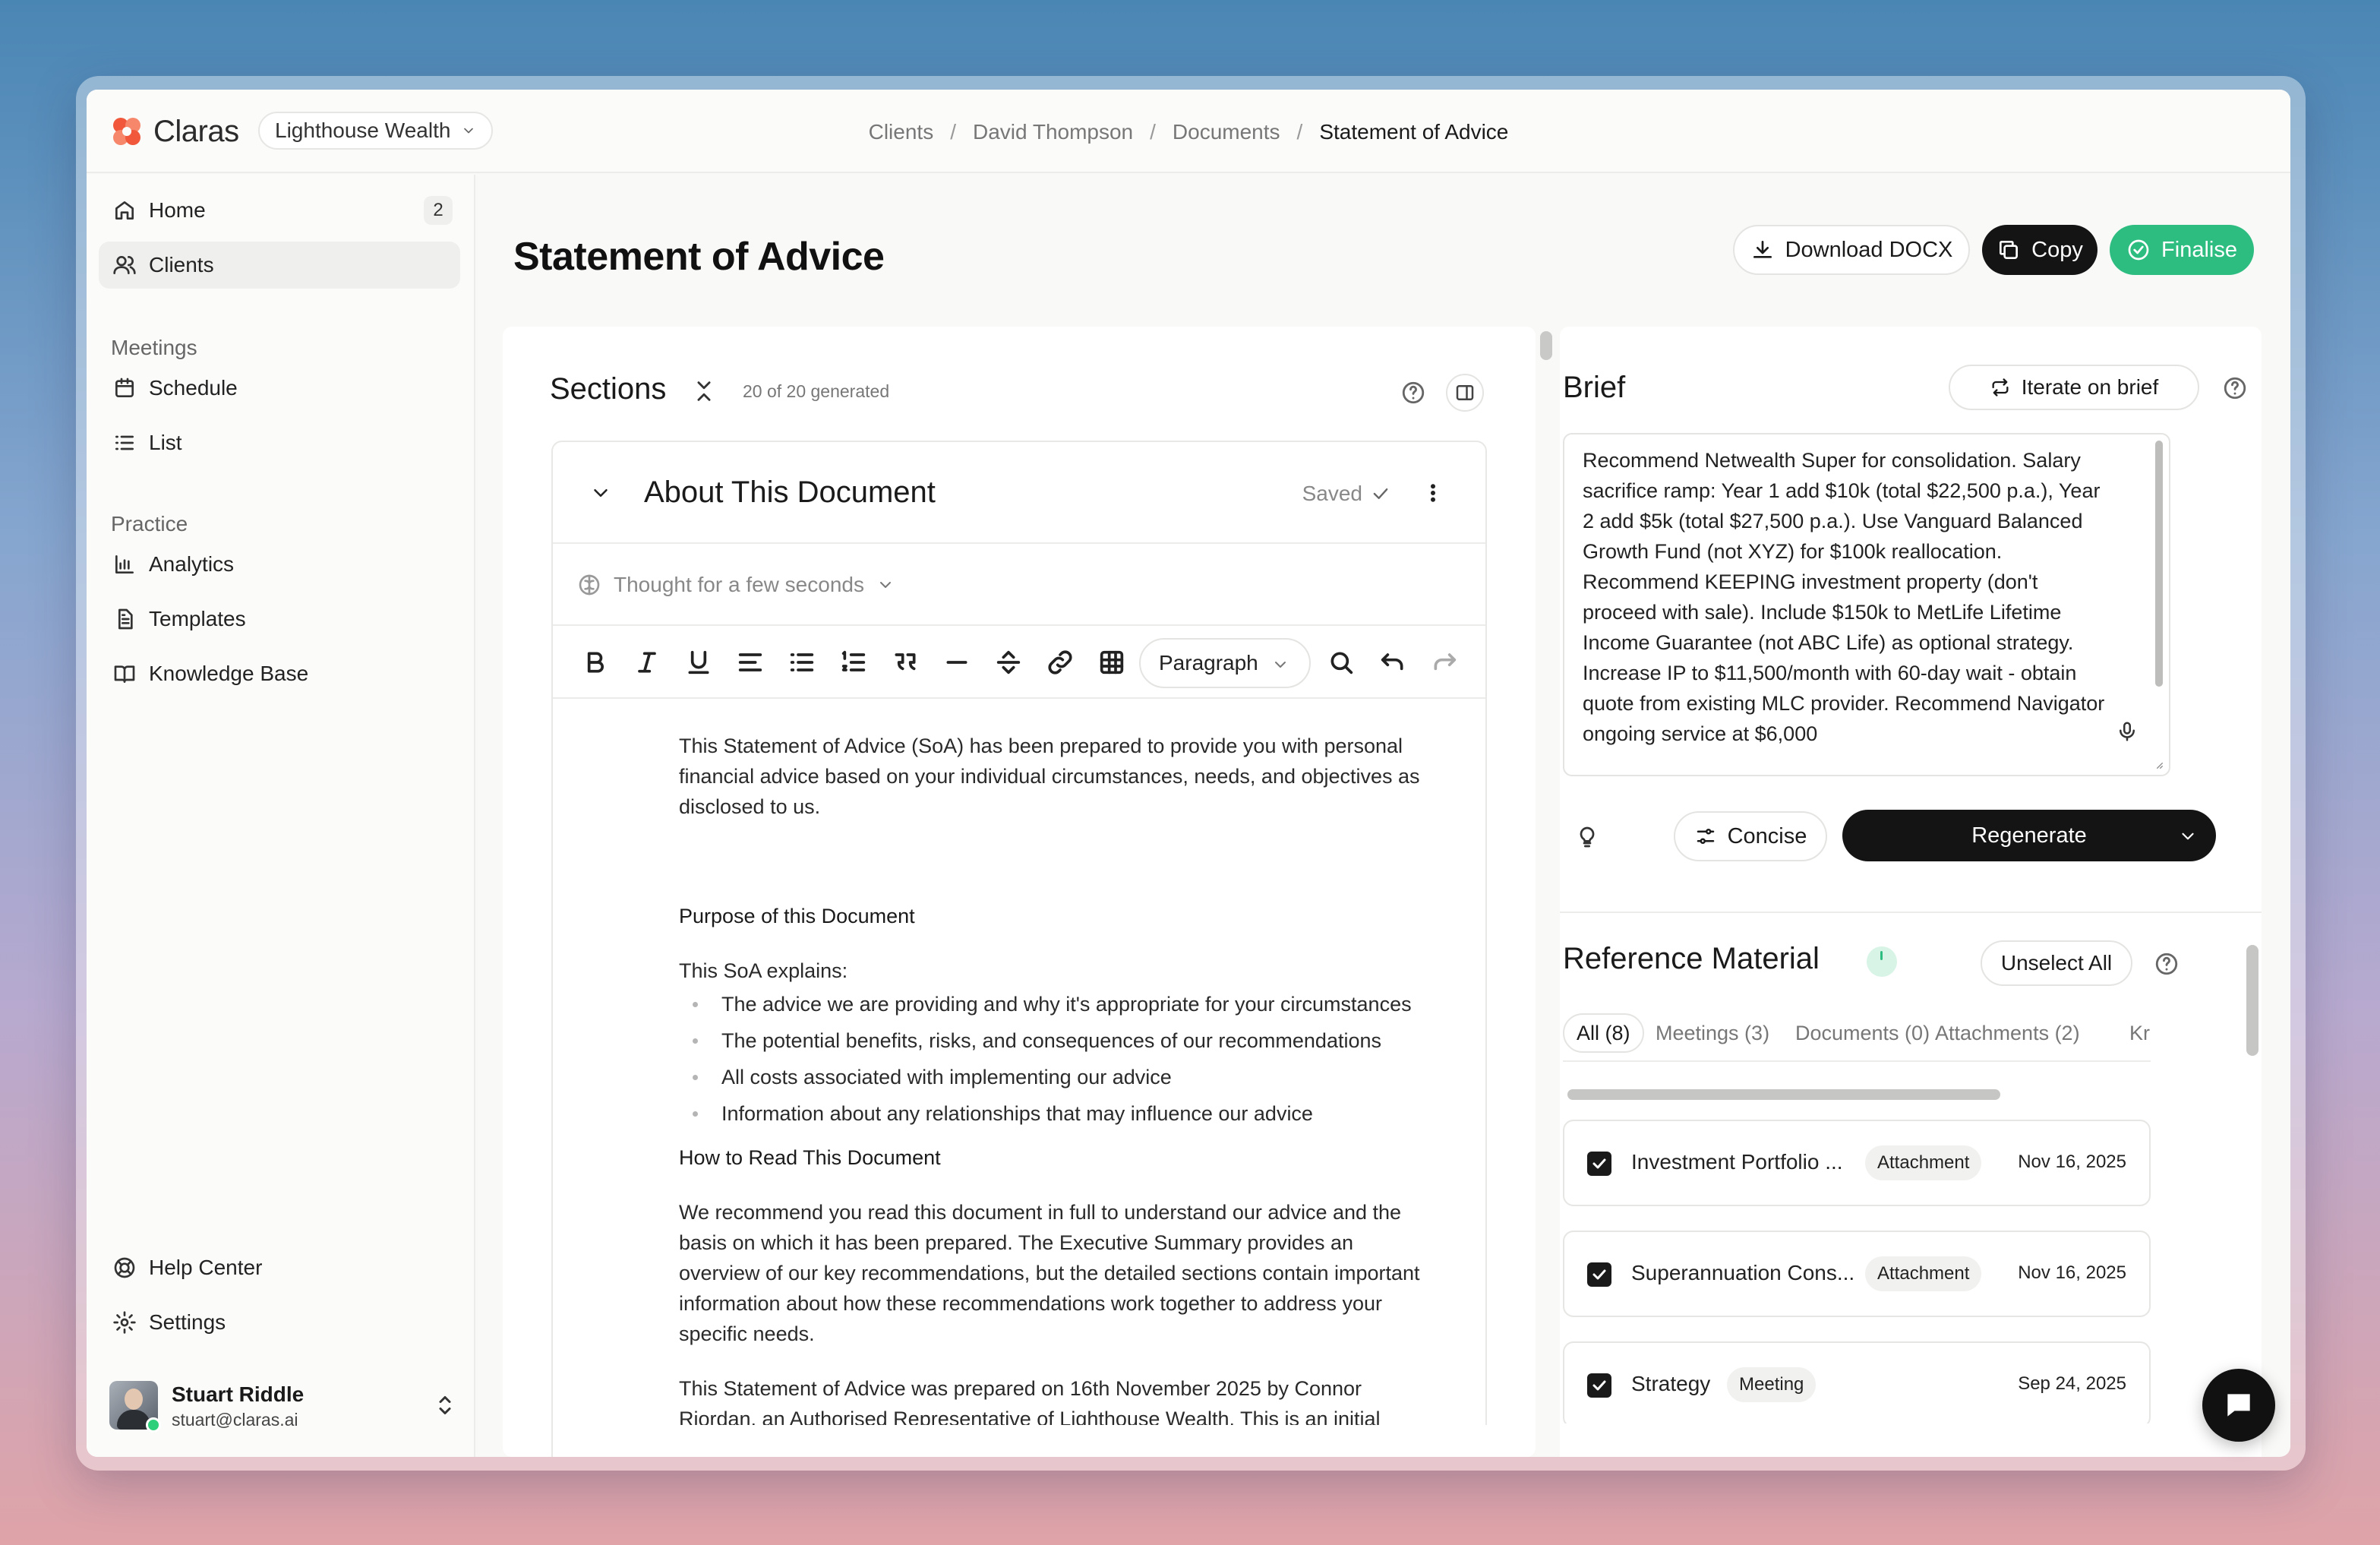 The height and width of the screenshot is (1545, 2380). I want to click on align-left-icon, so click(750, 662).